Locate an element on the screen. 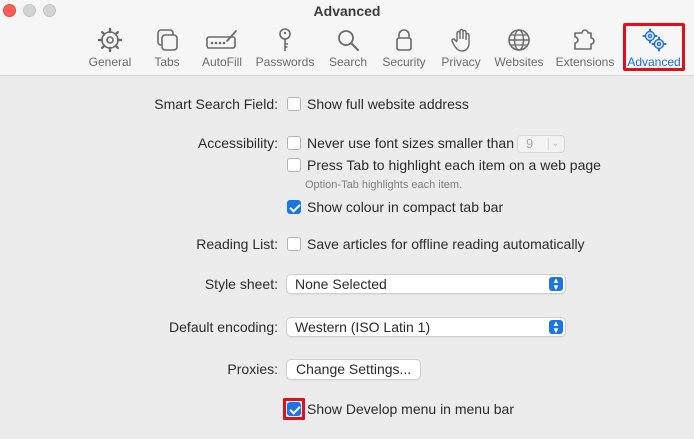 This screenshot has width=694, height=439. reading-list-label: Reading List: is located at coordinates (237, 244).